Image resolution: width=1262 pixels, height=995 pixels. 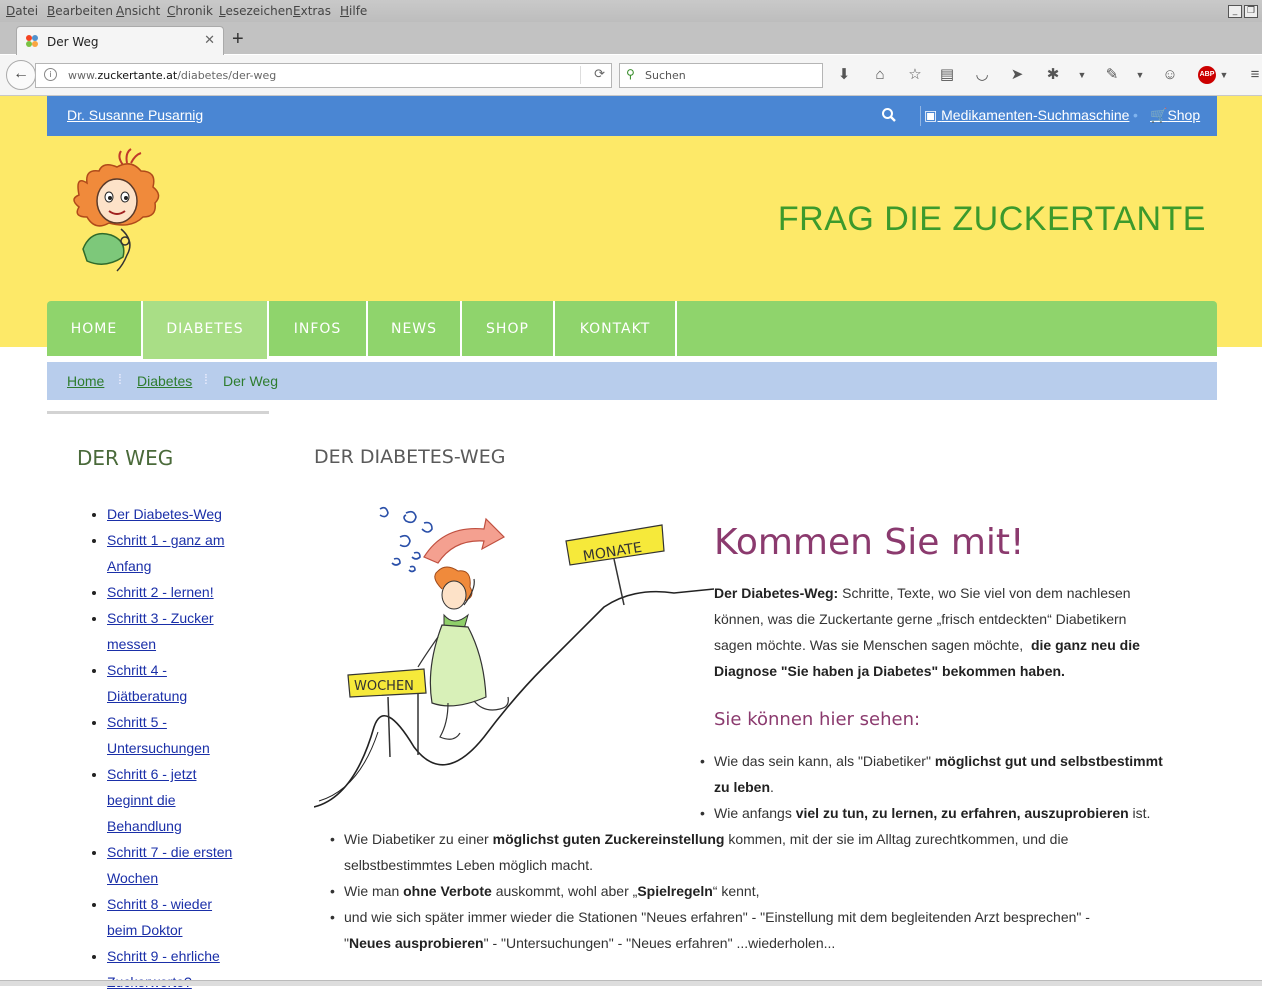 What do you see at coordinates (256, 11) in the screenshot?
I see `menu-lesezeichen: Lesezeichen` at bounding box center [256, 11].